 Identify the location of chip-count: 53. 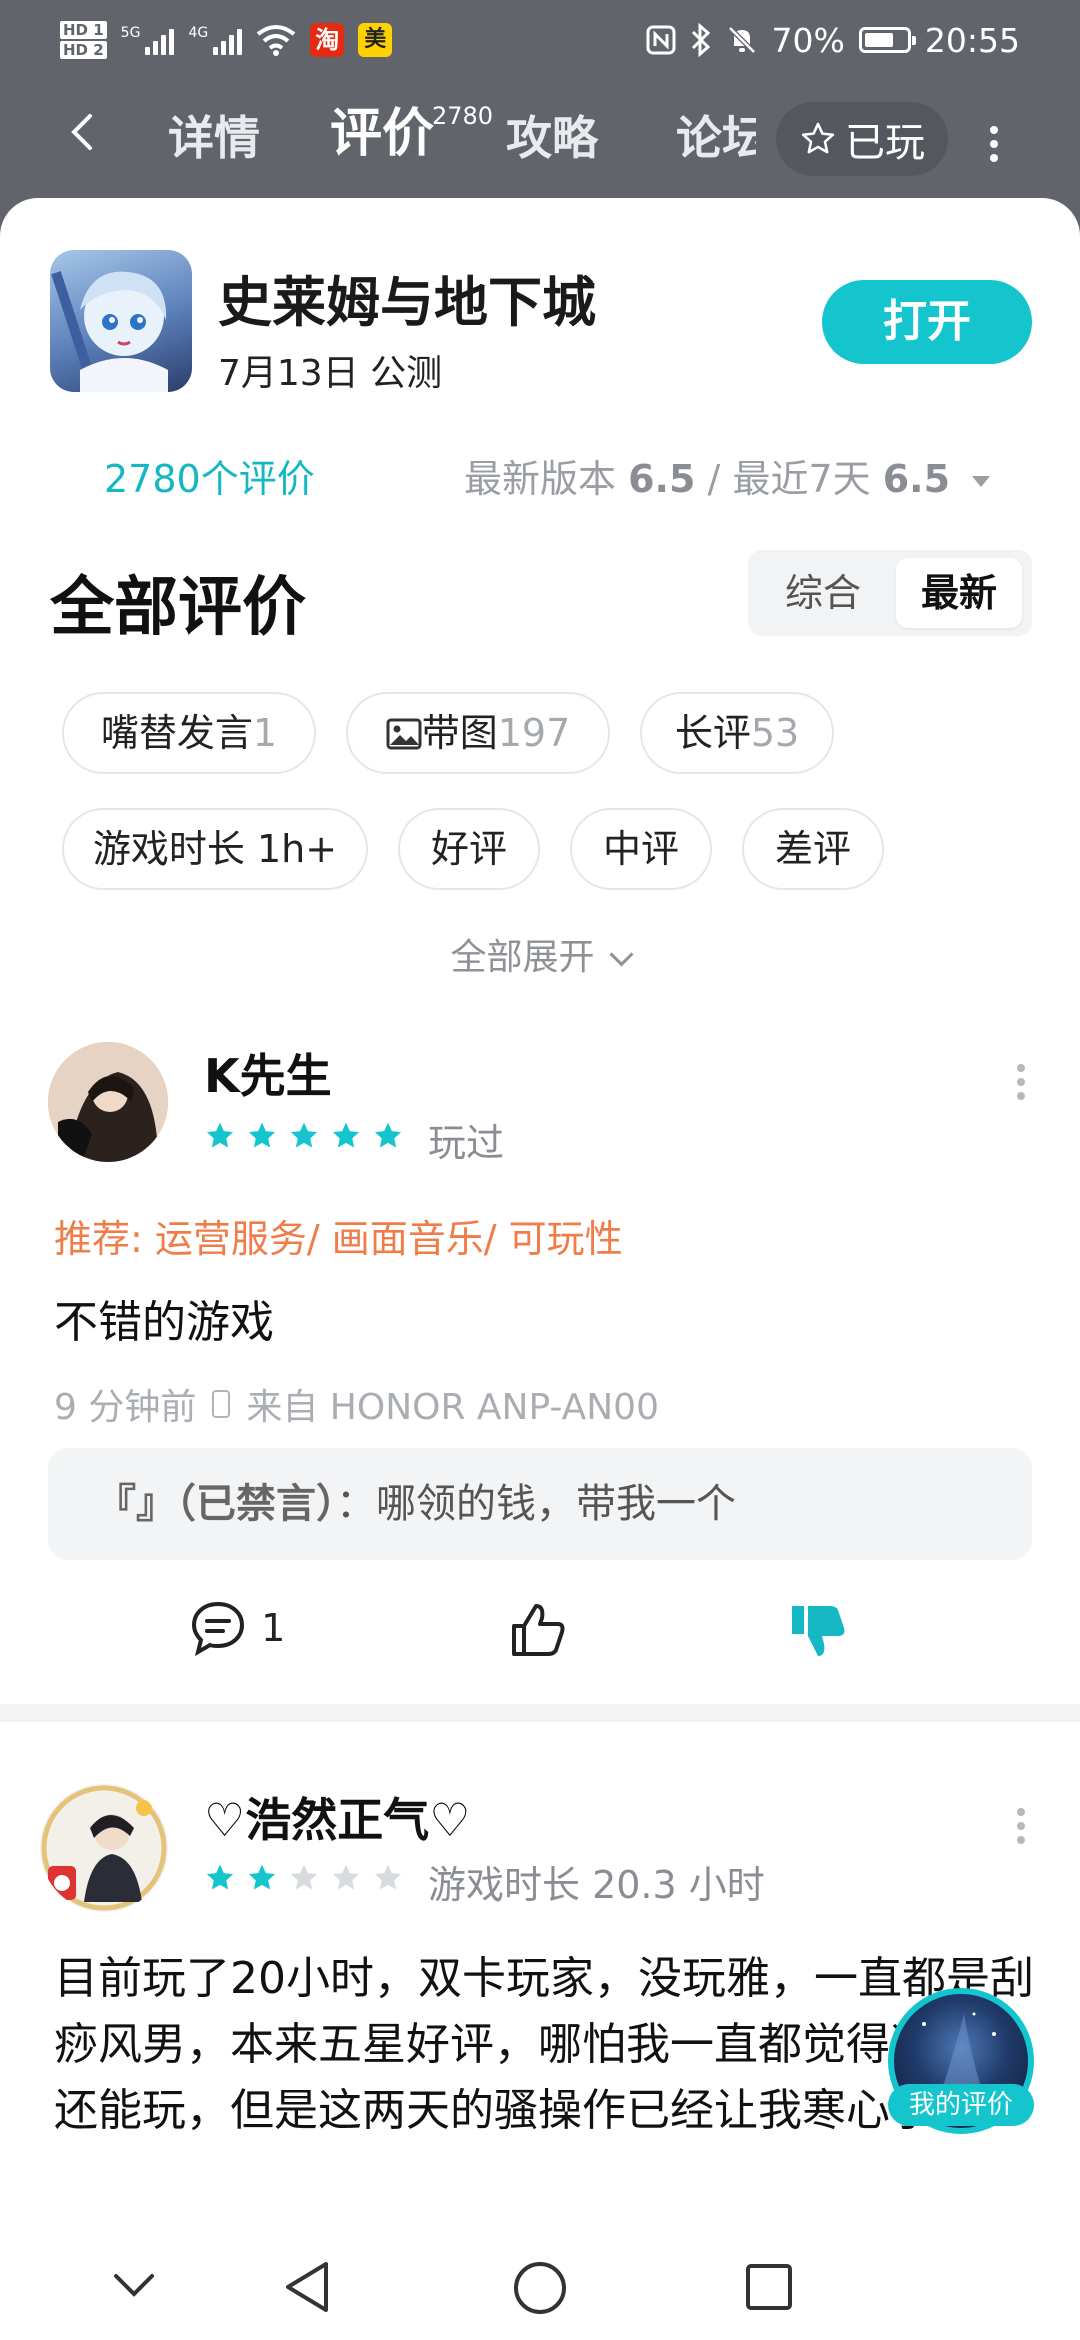
(775, 733).